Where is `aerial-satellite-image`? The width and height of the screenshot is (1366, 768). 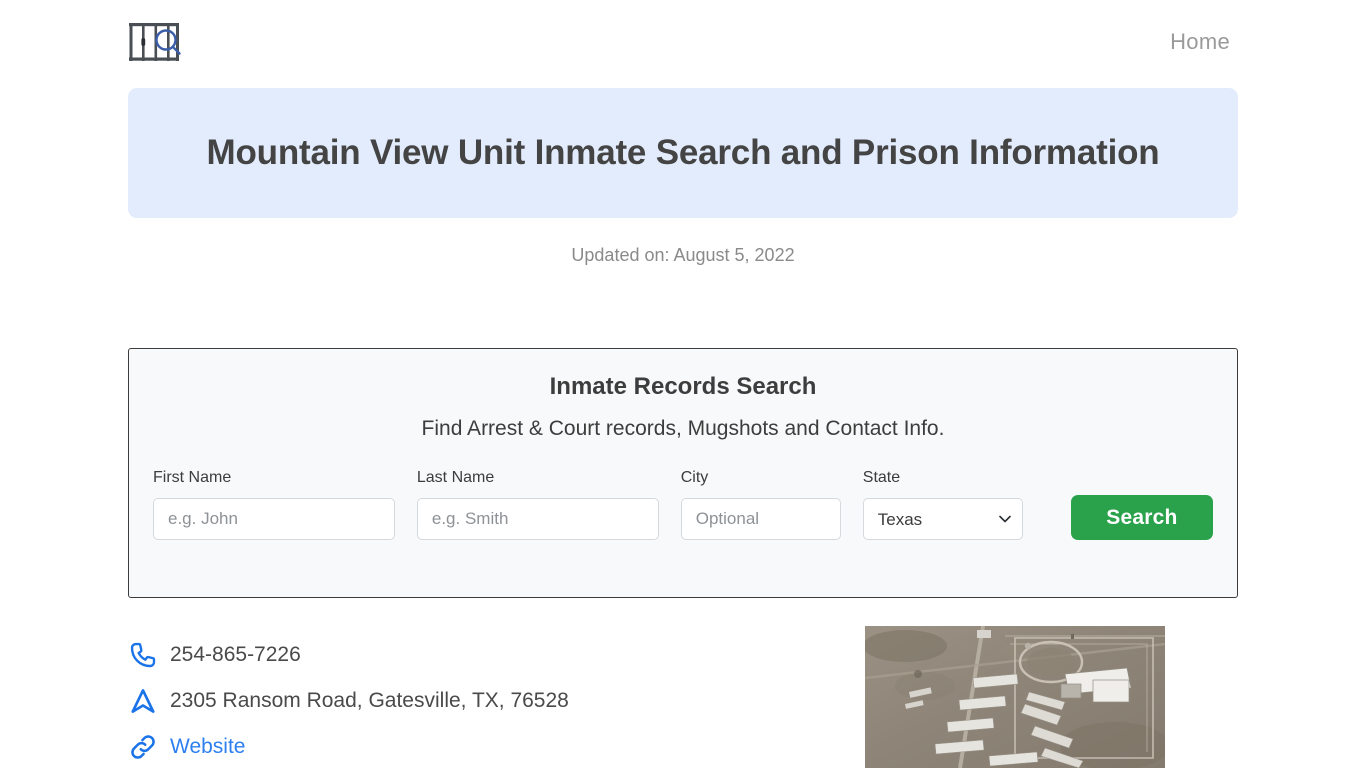
aerial-satellite-image is located at coordinates (1015, 697).